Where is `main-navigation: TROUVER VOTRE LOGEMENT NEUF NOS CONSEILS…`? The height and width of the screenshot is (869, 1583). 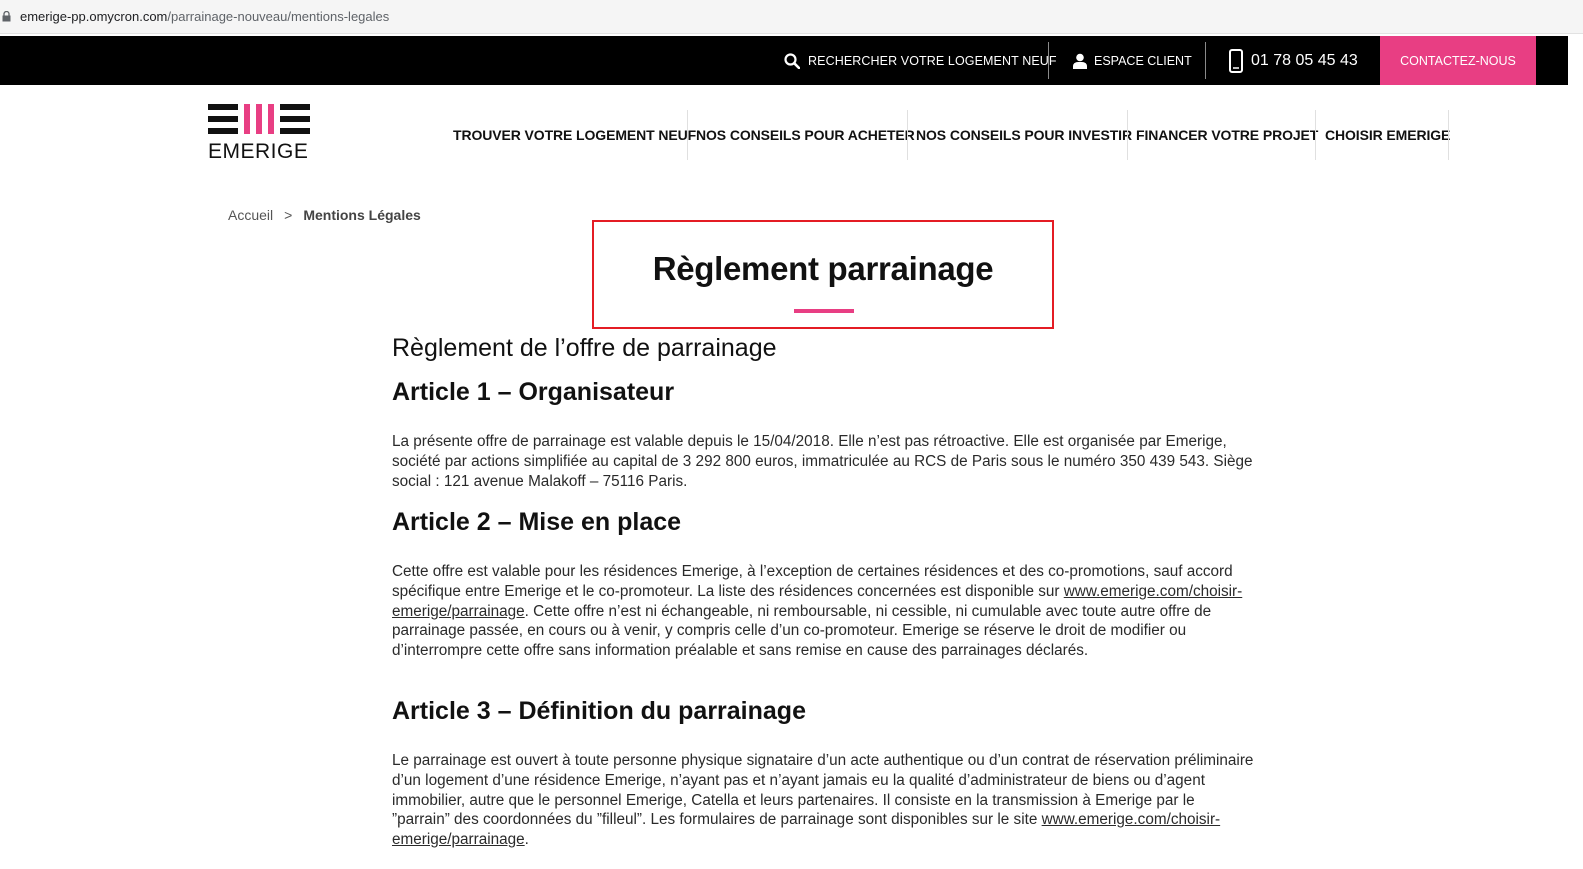
main-navigation: TROUVER VOTRE LOGEMENT NEUF NOS CONSEILS… is located at coordinates (791, 135).